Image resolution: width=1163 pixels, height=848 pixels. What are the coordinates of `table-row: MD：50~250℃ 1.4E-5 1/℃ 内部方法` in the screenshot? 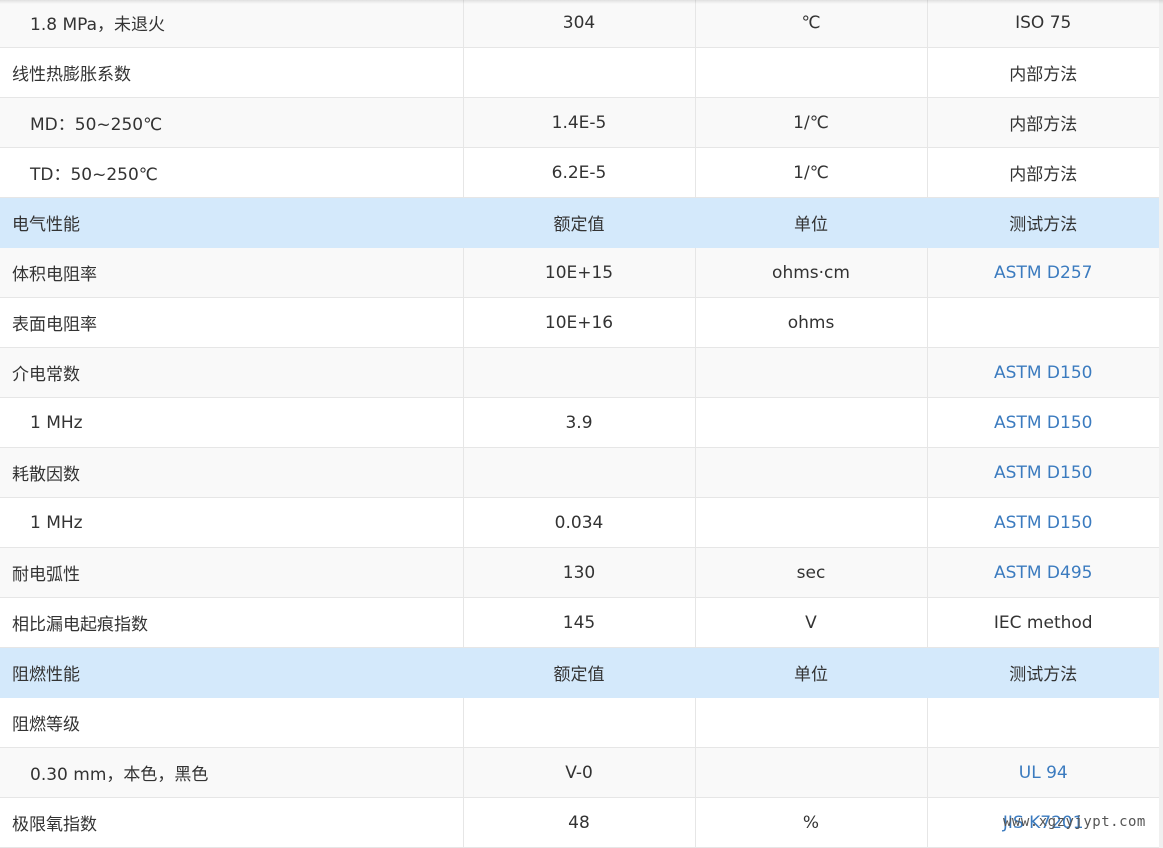 It's located at (579, 122).